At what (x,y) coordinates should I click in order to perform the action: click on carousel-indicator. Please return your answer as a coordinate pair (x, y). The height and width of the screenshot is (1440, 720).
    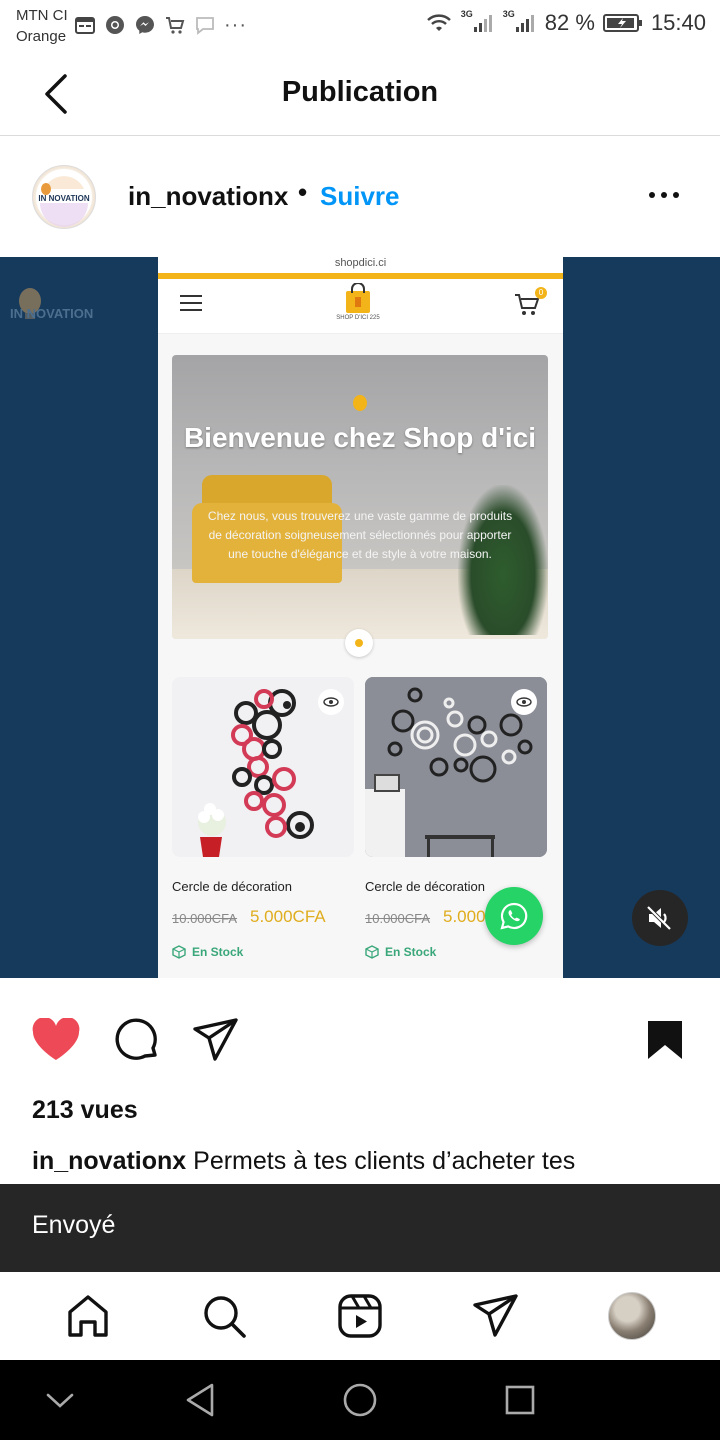
    Looking at the image, I should click on (359, 643).